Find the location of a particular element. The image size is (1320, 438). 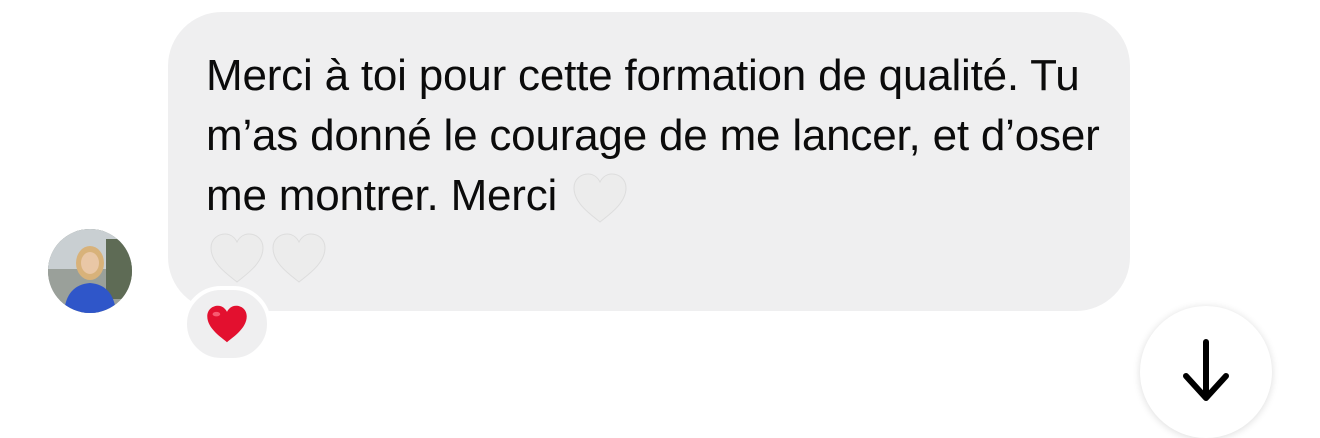

red-heart-icon is located at coordinates (227, 324).